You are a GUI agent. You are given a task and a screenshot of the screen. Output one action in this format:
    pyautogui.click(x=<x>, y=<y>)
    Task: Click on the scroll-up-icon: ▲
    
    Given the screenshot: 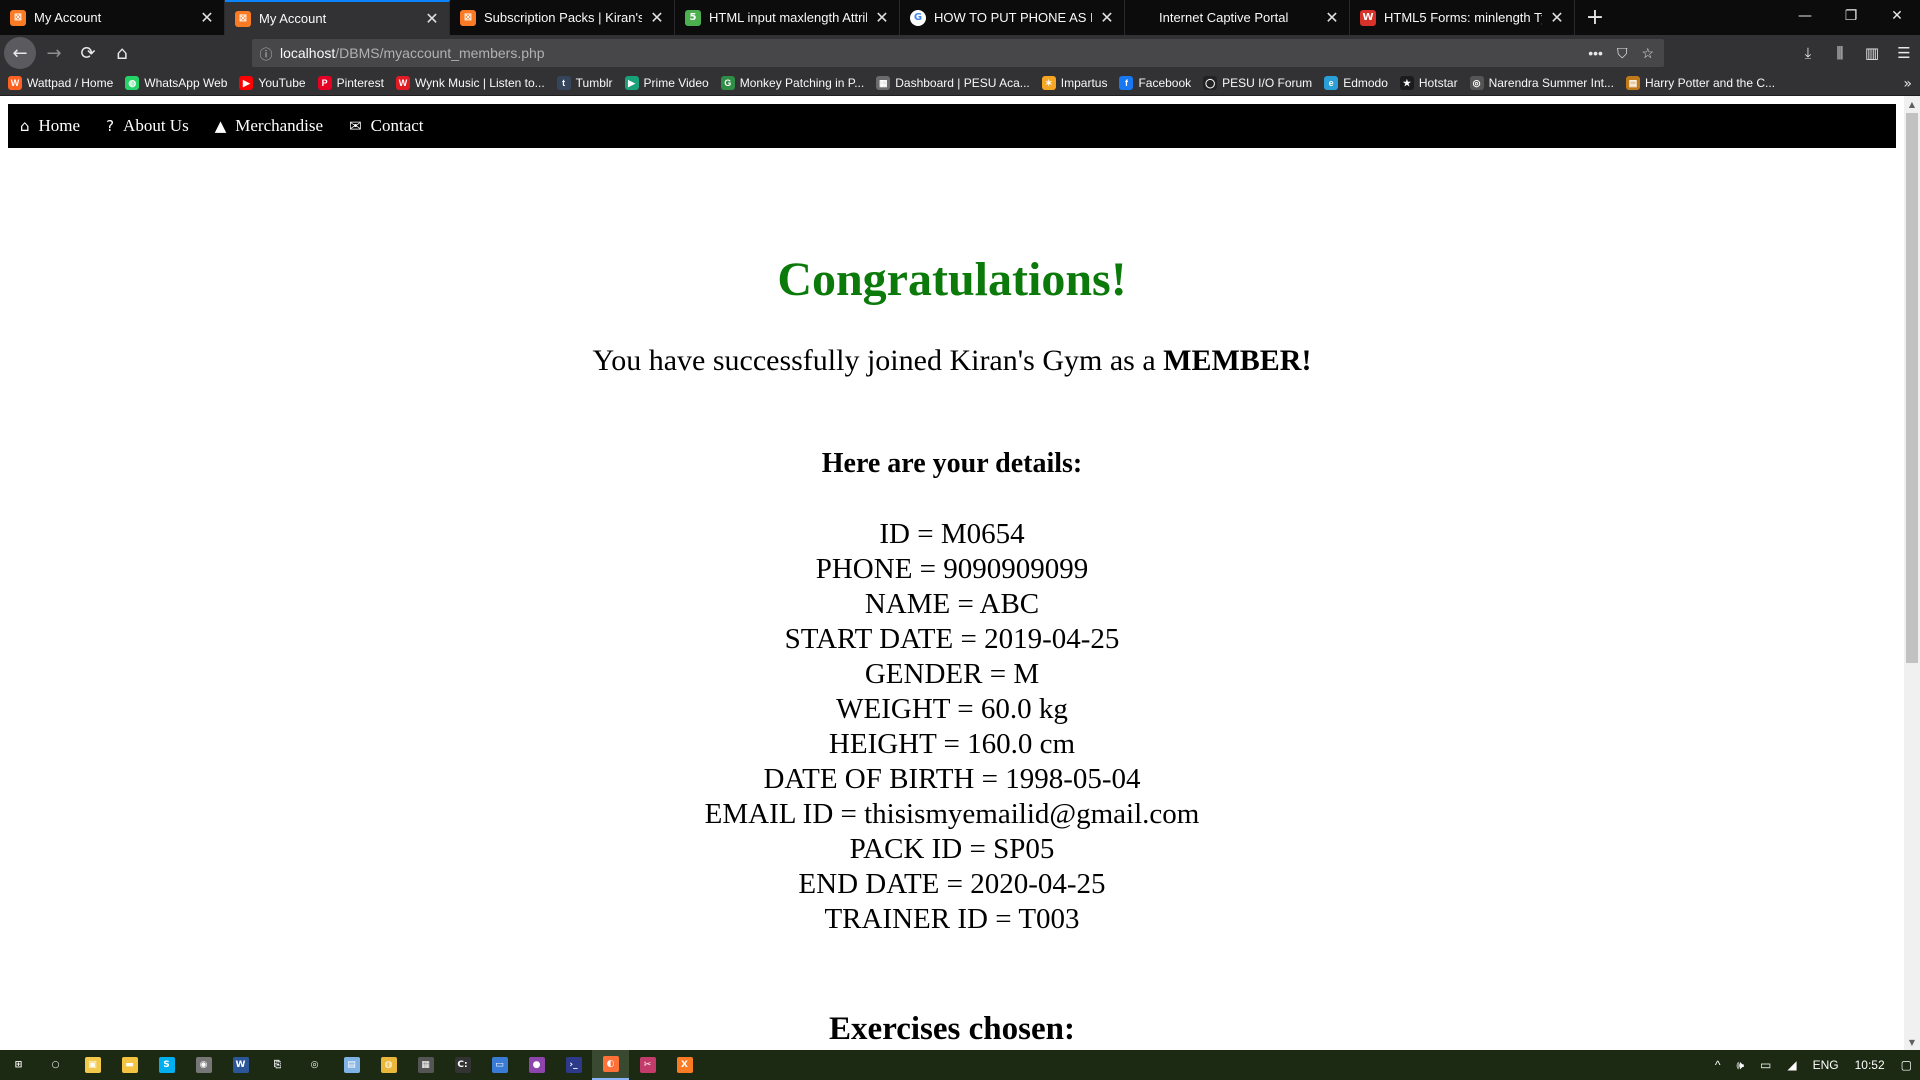 What is the action you would take?
    pyautogui.click(x=1912, y=104)
    